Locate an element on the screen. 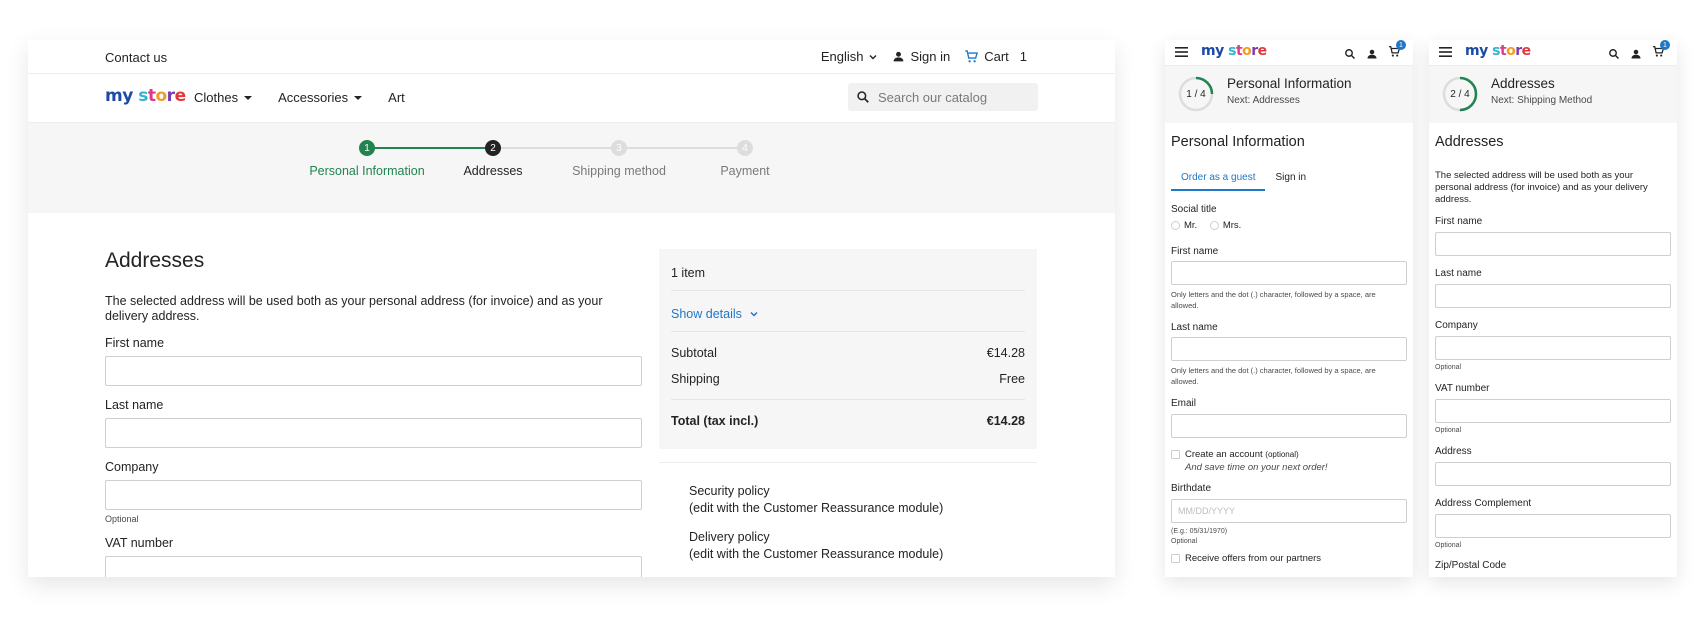 This screenshot has width=1704, height=619. sign-in-label: Sign in is located at coordinates (930, 56).